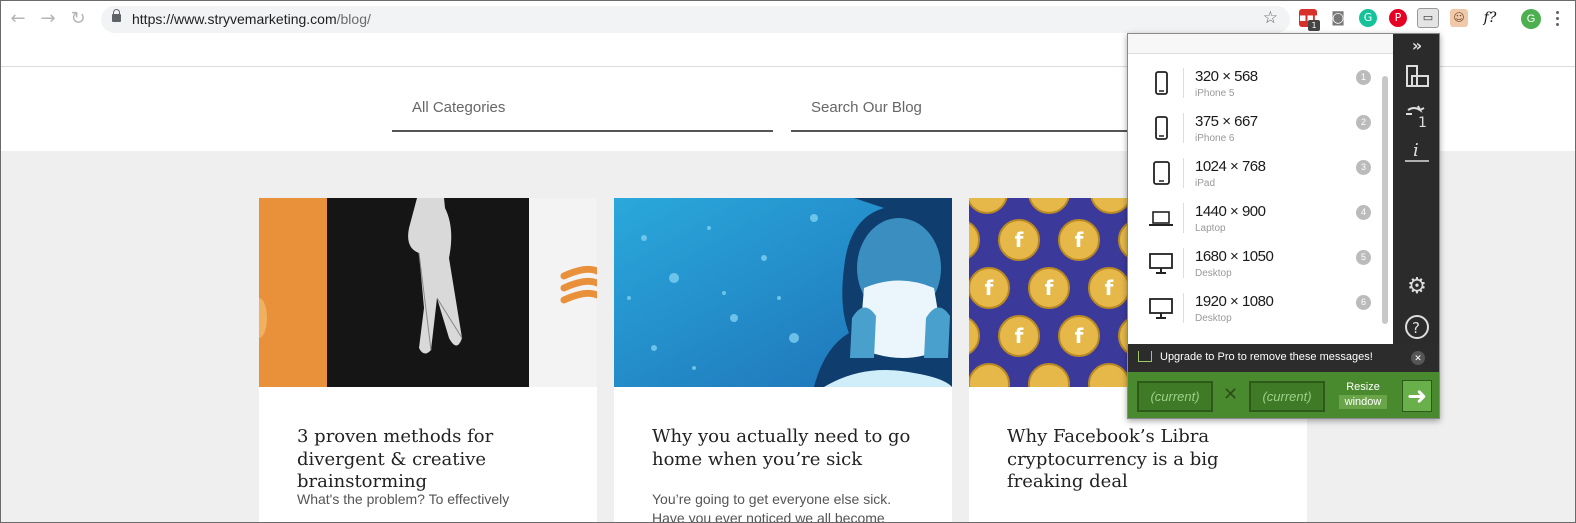 This screenshot has width=1576, height=523. I want to click on preset-desktop-1680: 1680 × 1050 Desktop 5, so click(1253, 264).